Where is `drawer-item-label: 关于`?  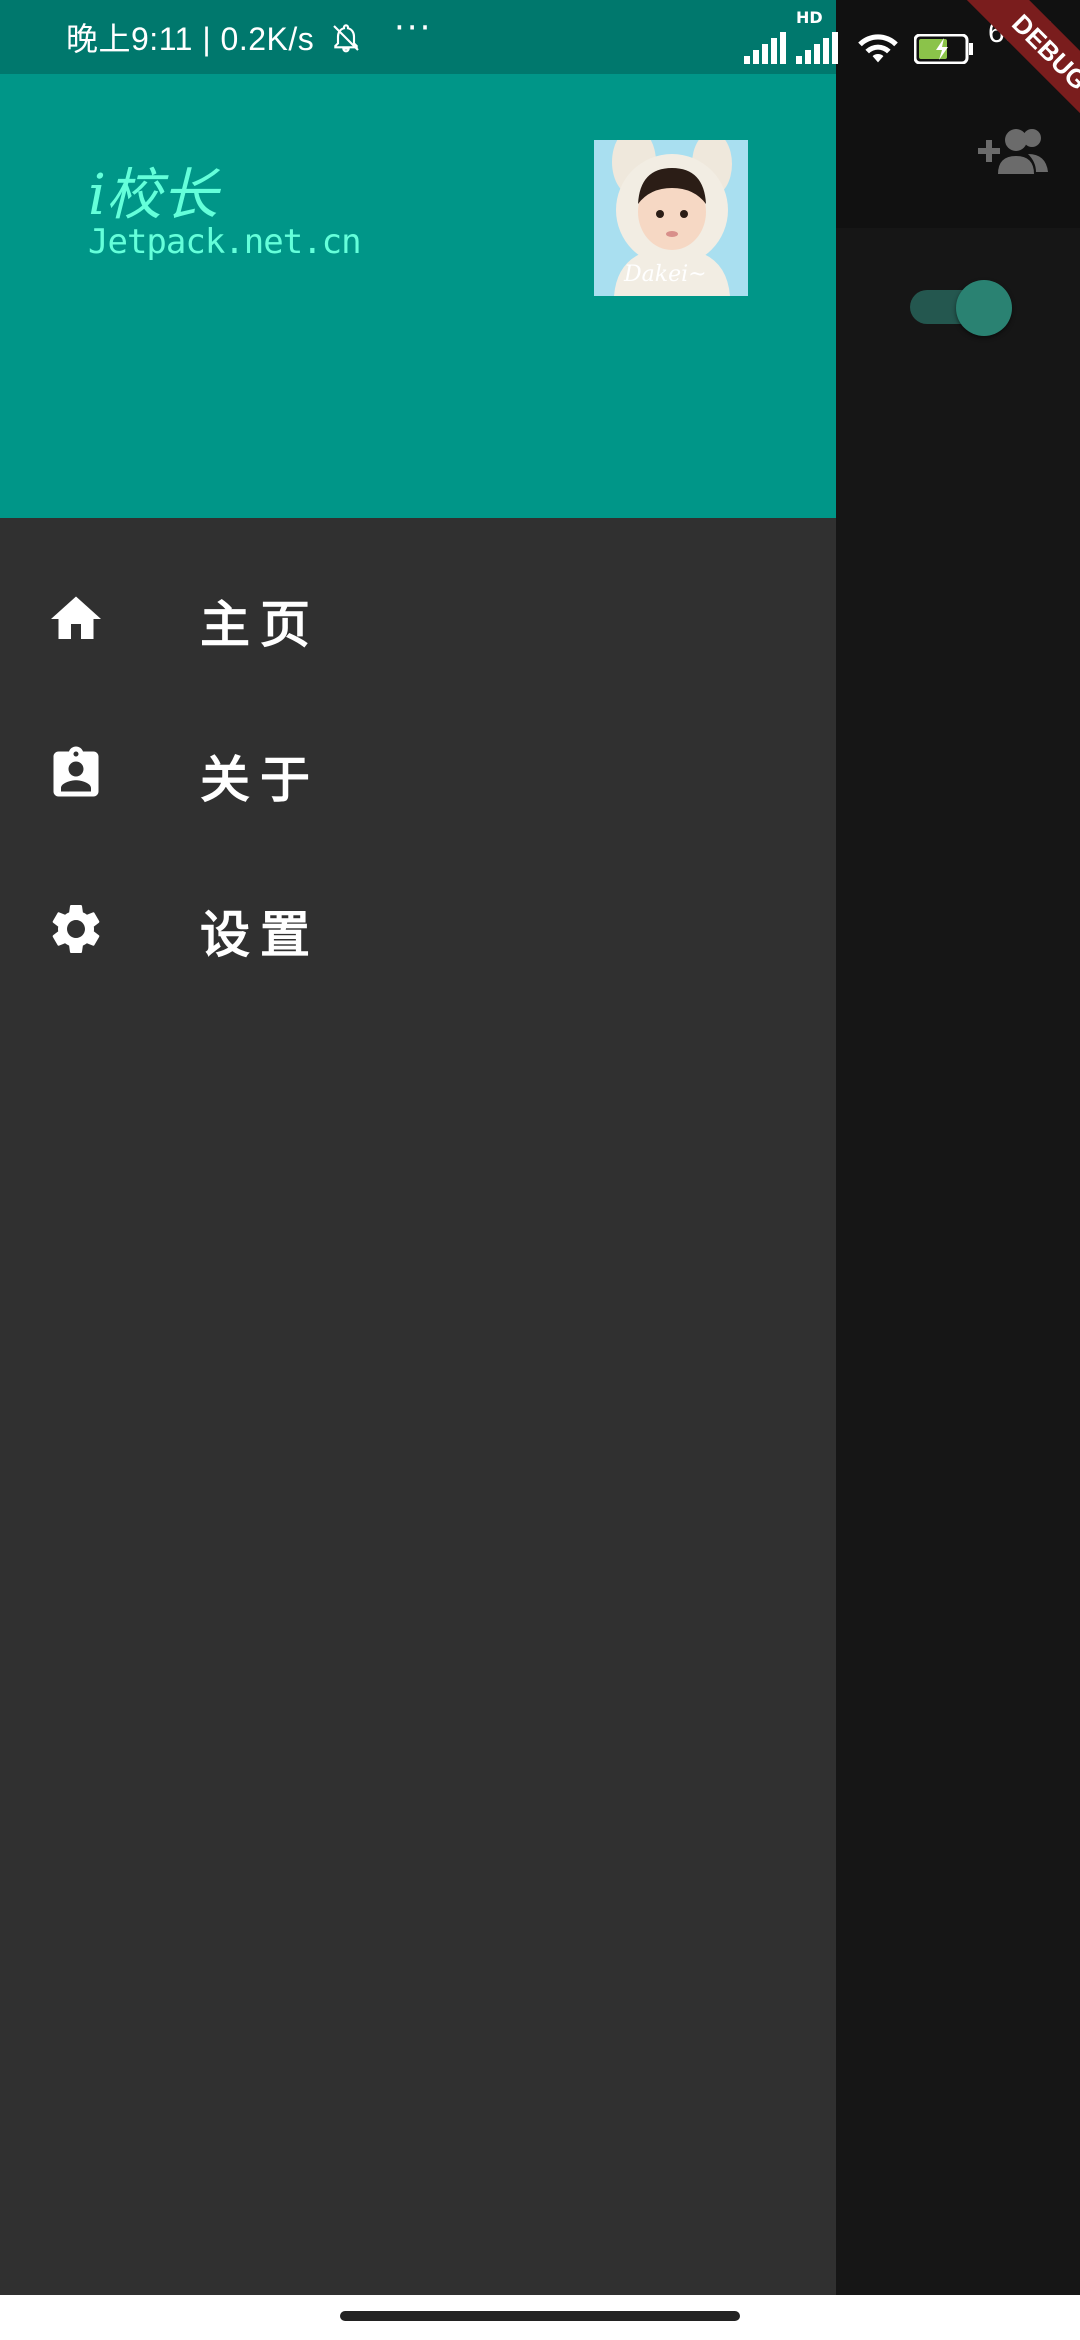
drawer-item-label: 关于 is located at coordinates (260, 779).